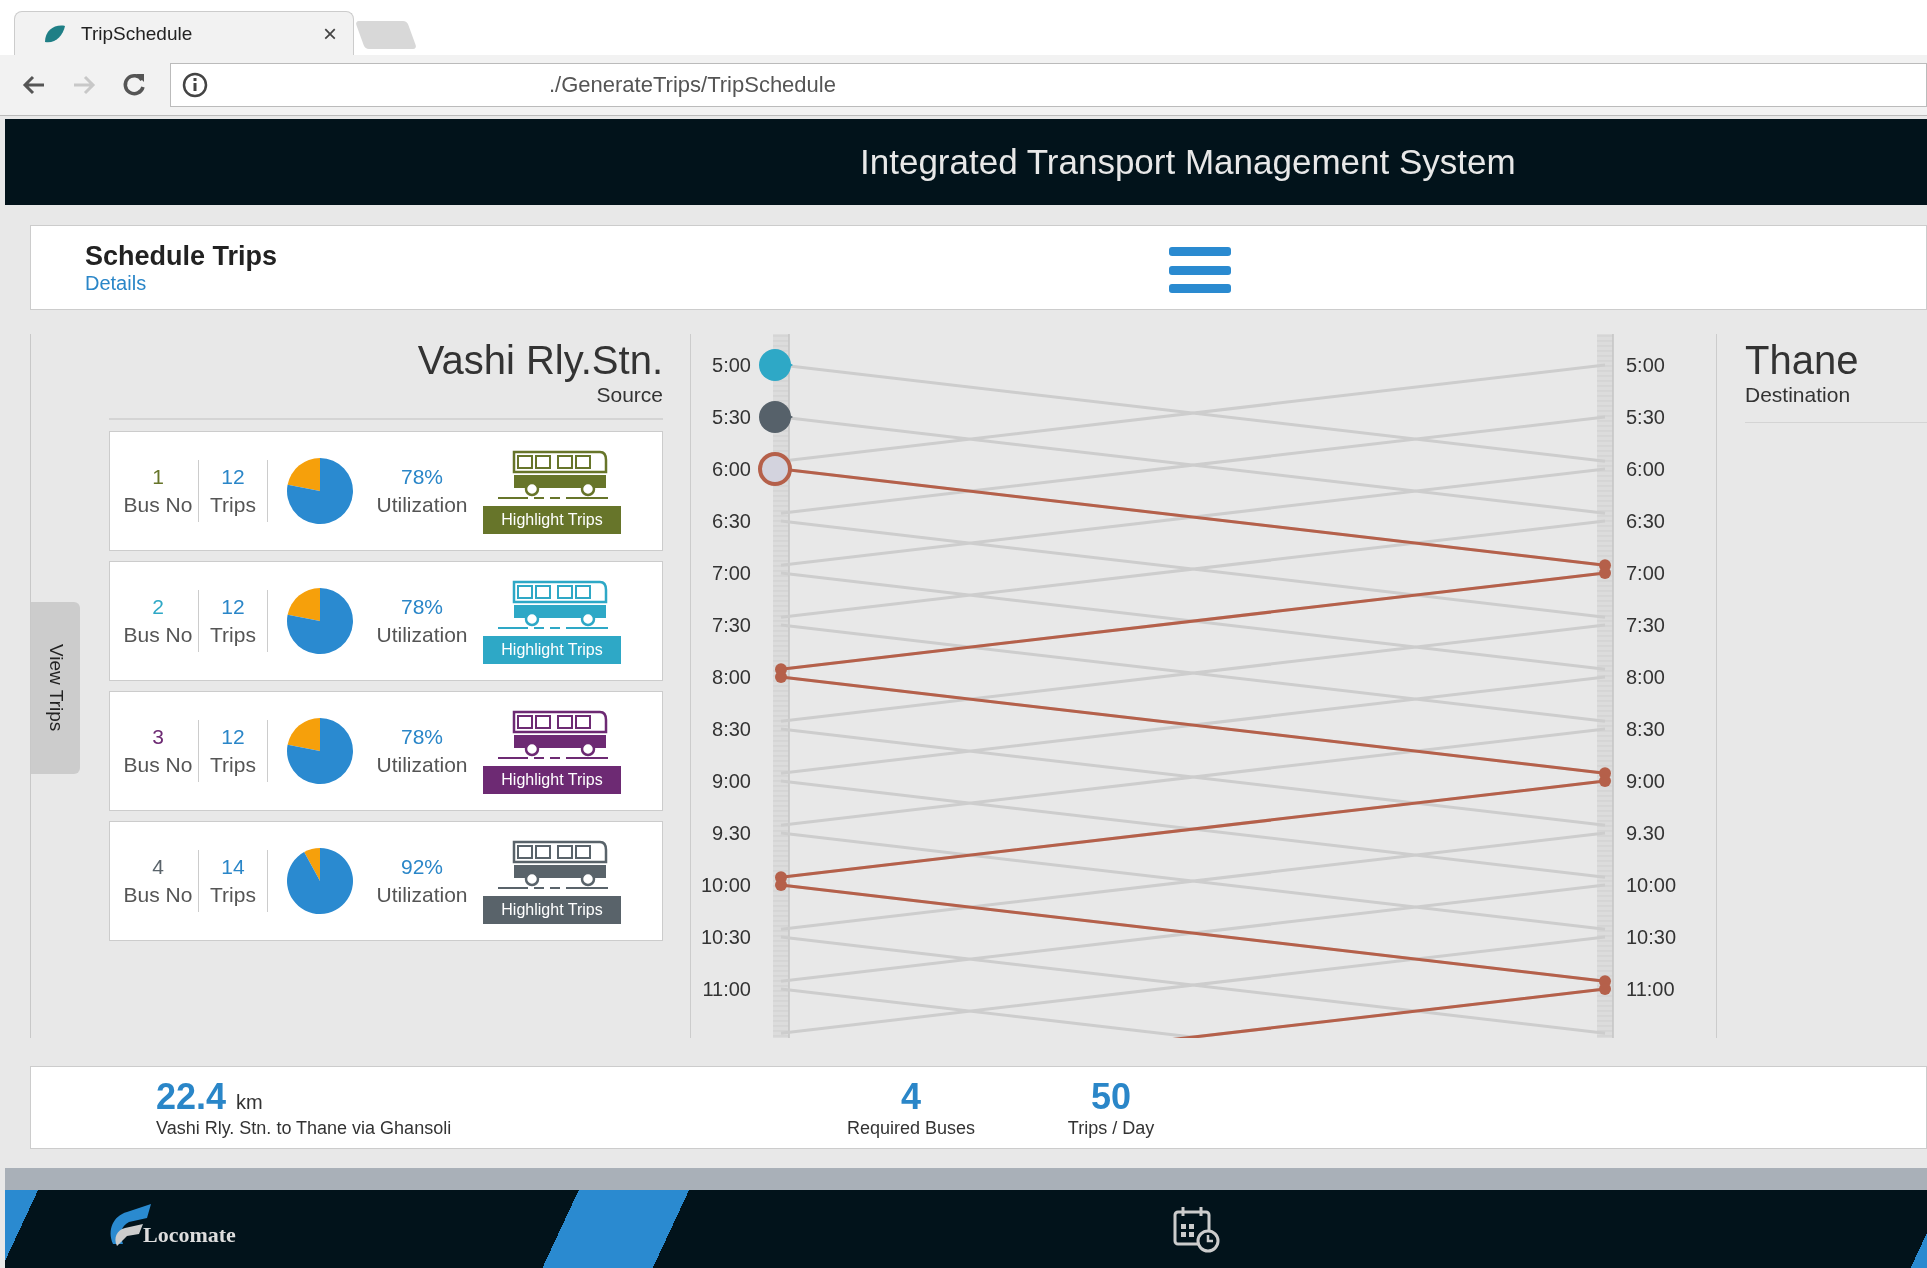 This screenshot has height=1268, width=1927. What do you see at coordinates (1802, 360) in the screenshot?
I see `destination-station-name: Thane` at bounding box center [1802, 360].